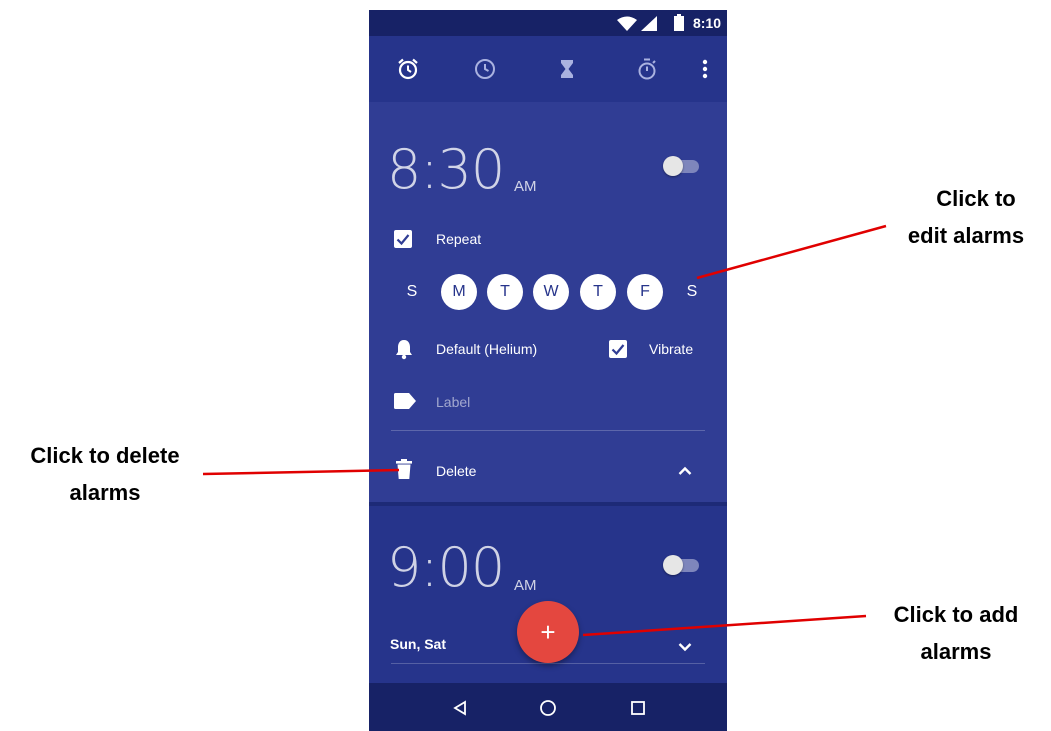  I want to click on add-alarms-annotation: Click to add alarms, so click(956, 633).